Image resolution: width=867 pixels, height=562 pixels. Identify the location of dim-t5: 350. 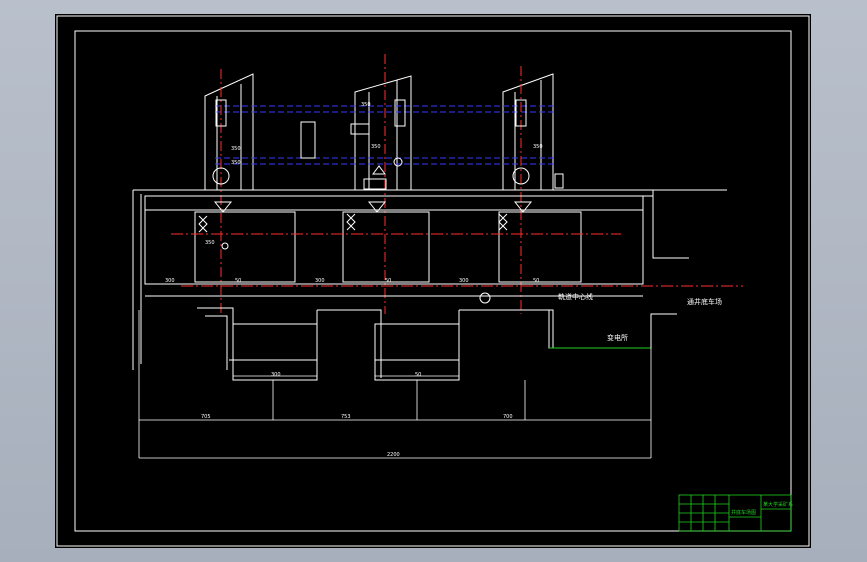
(538, 147).